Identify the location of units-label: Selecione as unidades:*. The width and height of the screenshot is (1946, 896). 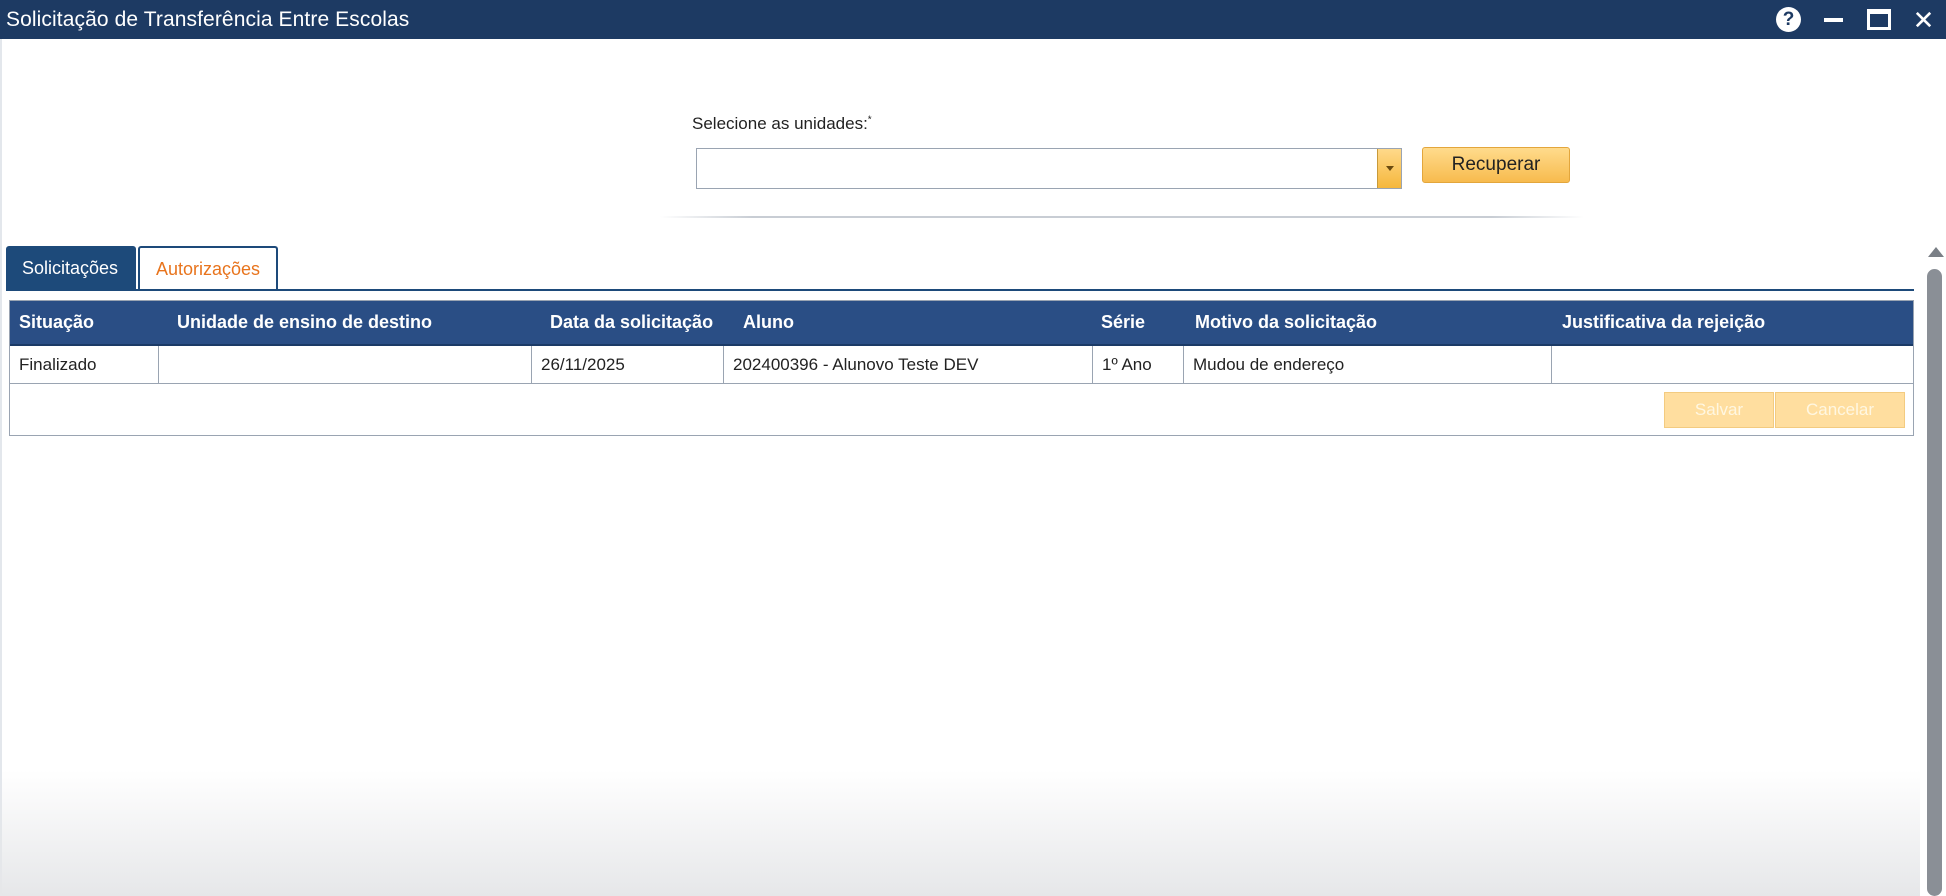
(782, 124).